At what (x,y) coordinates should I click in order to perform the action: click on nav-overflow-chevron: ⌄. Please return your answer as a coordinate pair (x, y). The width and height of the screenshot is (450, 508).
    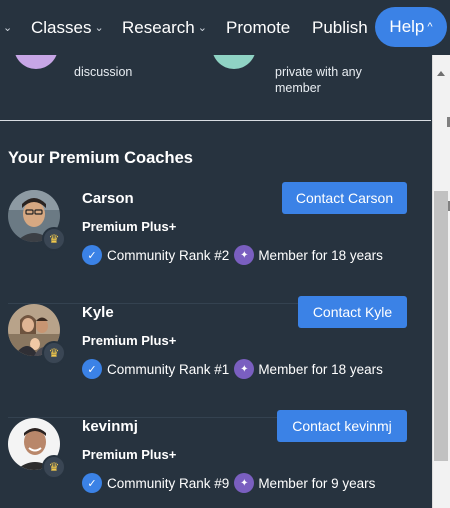
    Looking at the image, I should click on (6, 27).